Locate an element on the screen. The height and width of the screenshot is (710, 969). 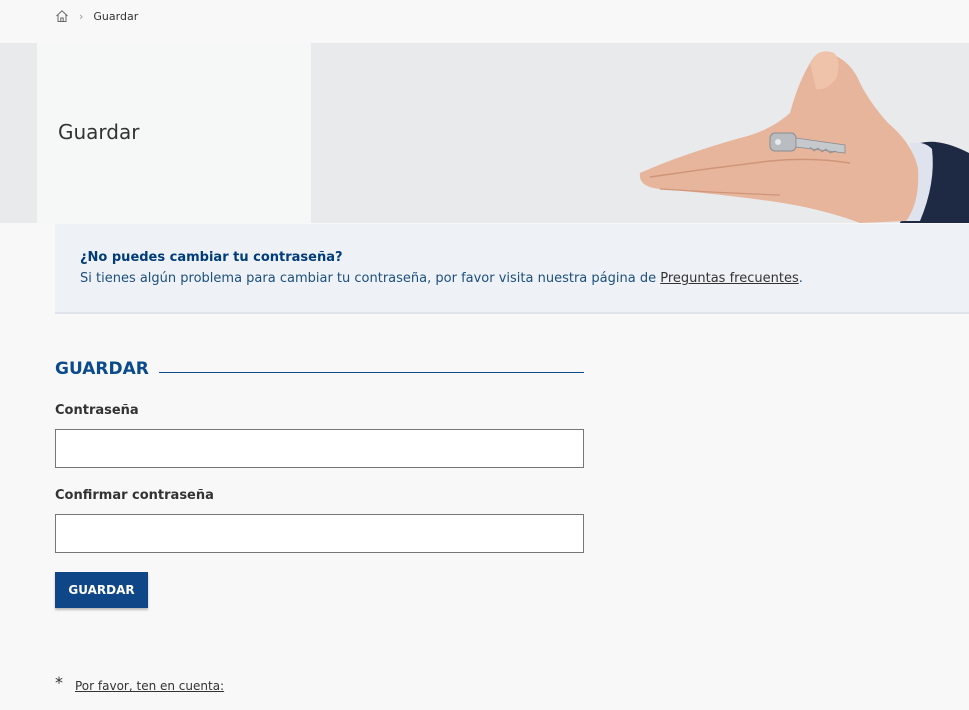
save-button: GUARDAR is located at coordinates (101, 590).